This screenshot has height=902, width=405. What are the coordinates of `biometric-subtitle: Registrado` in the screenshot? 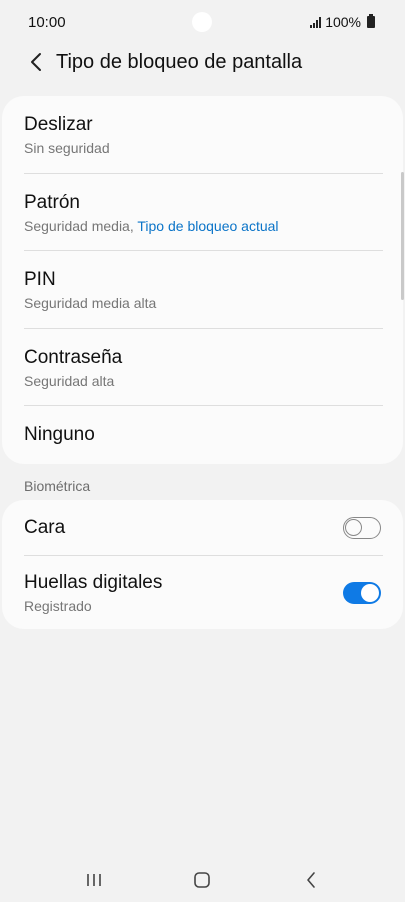 It's located at (58, 606).